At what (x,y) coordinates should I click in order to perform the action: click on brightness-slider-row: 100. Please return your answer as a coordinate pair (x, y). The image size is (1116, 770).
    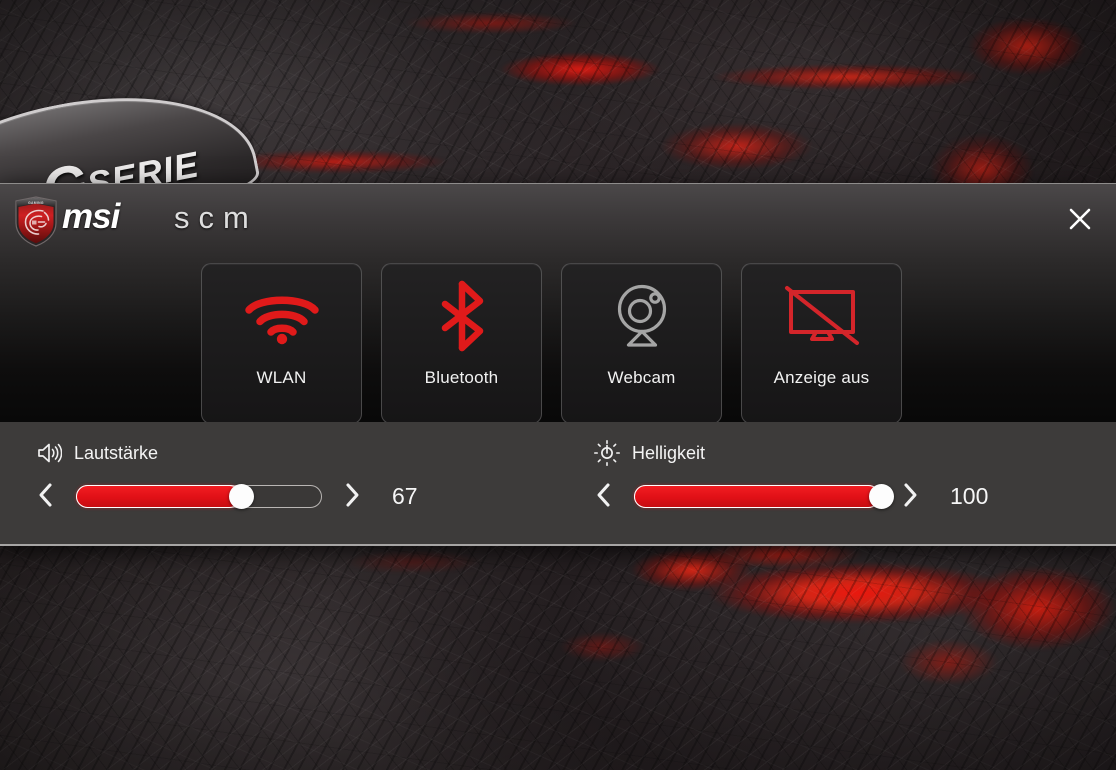
    Looking at the image, I should click on (797, 496).